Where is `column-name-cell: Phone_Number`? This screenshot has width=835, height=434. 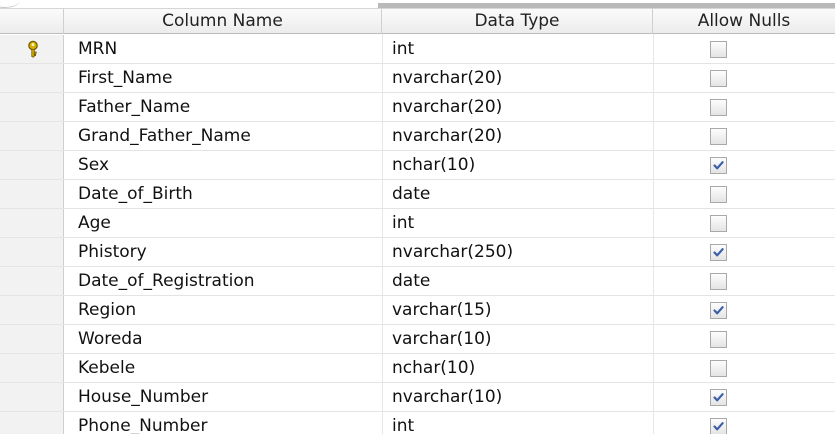 column-name-cell: Phone_Number is located at coordinates (142, 423).